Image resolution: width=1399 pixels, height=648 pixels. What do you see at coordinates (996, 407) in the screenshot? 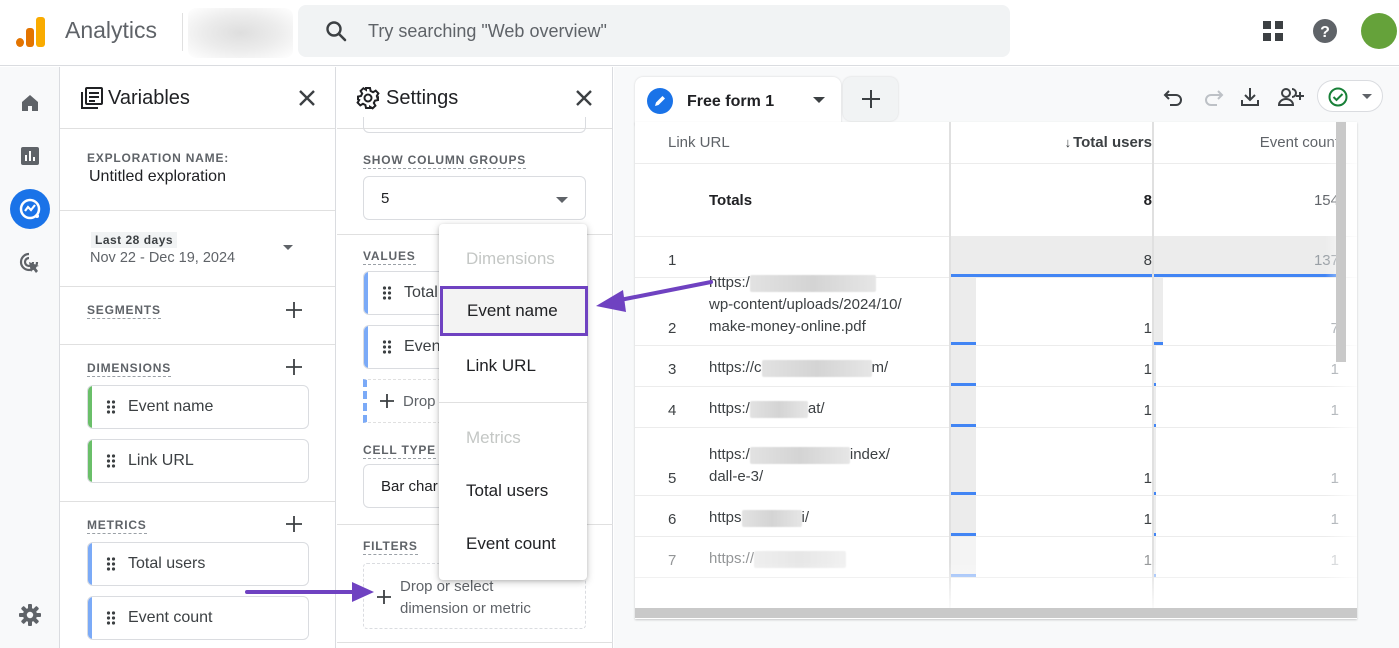
I see `table-row: 4 https:/at/1 1` at bounding box center [996, 407].